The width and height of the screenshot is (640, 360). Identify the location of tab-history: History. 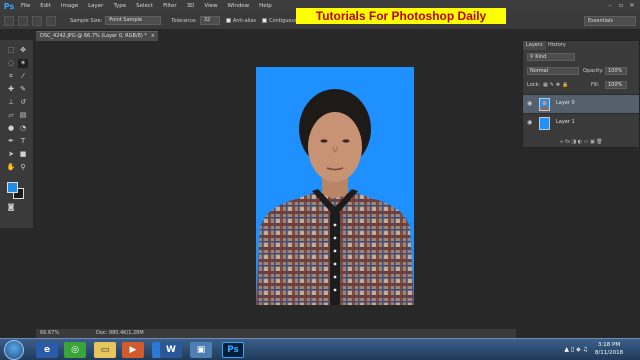
(557, 45).